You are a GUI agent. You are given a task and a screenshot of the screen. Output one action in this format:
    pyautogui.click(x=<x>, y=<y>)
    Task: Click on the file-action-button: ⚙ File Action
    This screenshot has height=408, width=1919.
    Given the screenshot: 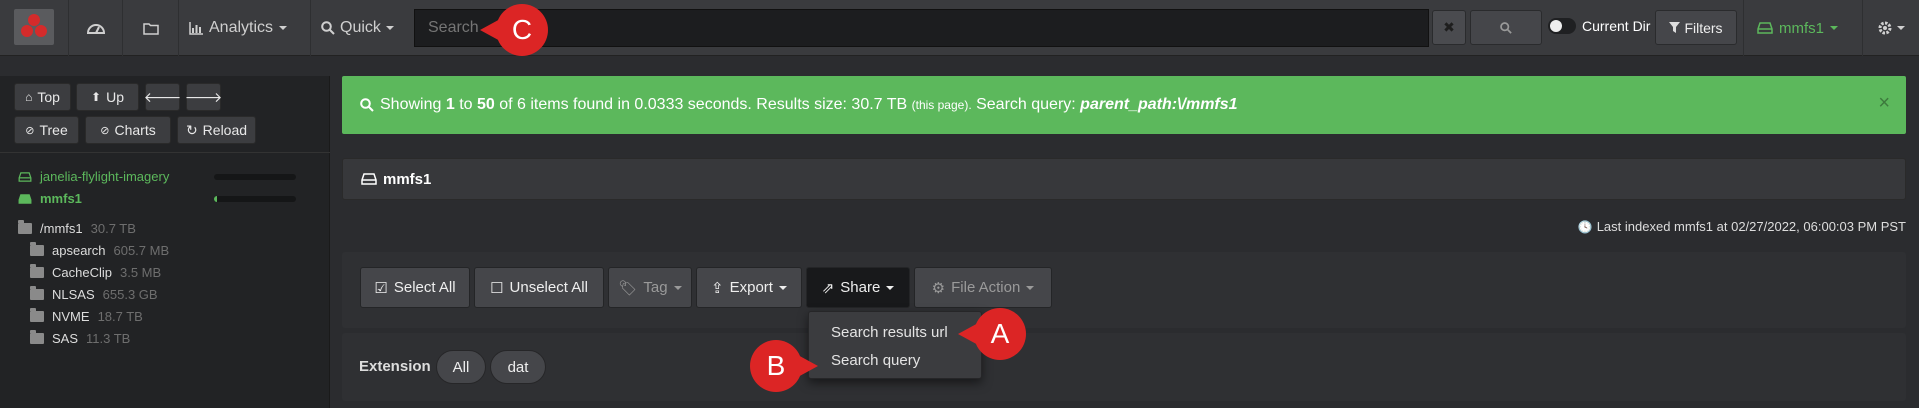 What is the action you would take?
    pyautogui.click(x=983, y=287)
    